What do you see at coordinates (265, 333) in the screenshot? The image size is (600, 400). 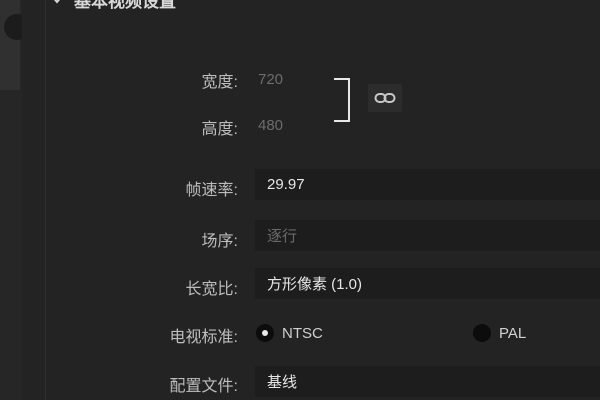 I see `radio-ntsc-indicator` at bounding box center [265, 333].